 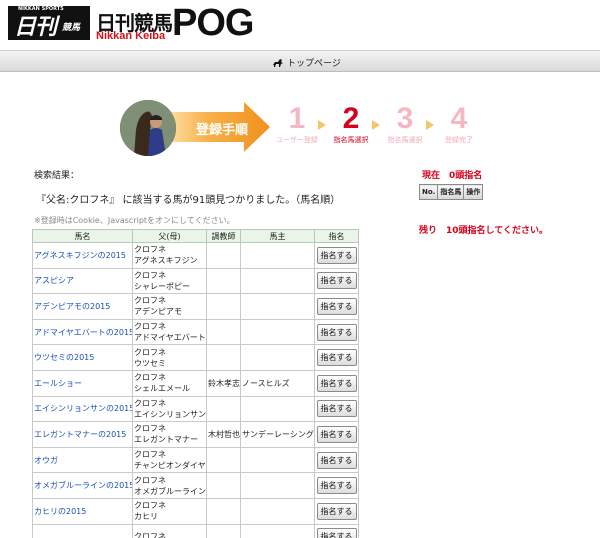 I want to click on horse-name-link: アグネスキフジンの2015, so click(x=82, y=255).